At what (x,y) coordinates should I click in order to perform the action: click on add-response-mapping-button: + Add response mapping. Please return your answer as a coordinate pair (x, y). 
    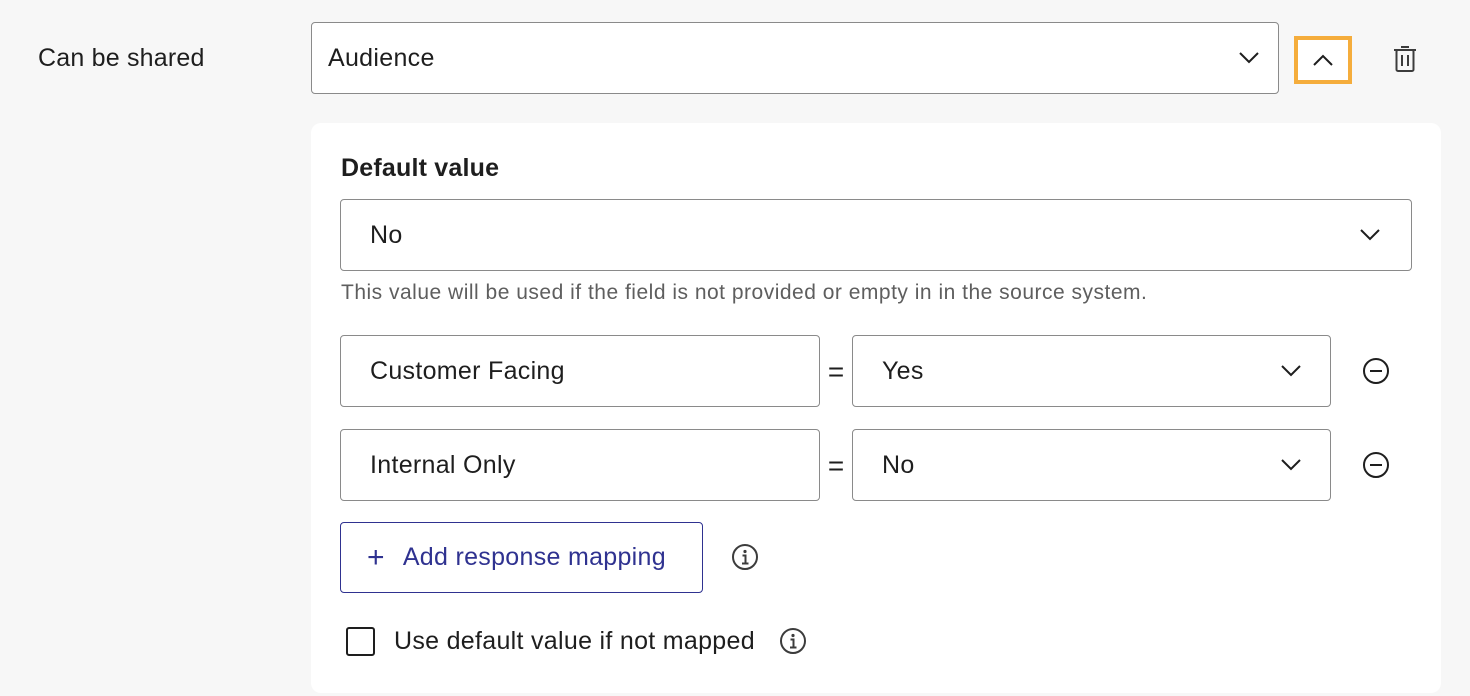
    Looking at the image, I should click on (521, 557).